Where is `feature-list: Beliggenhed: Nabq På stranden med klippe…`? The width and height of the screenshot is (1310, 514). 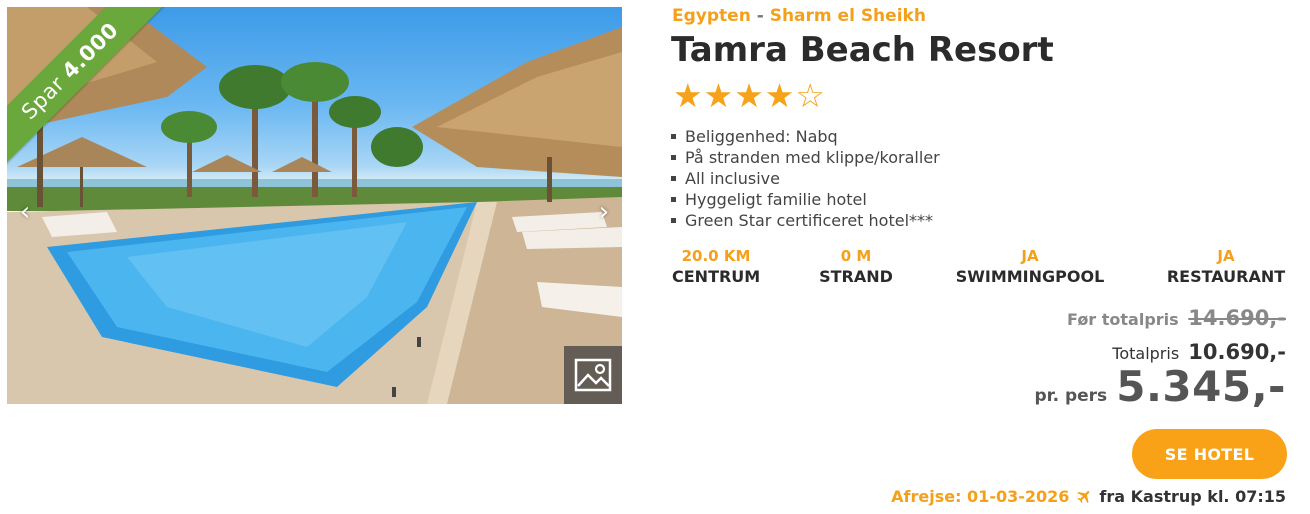
feature-list: Beliggenhed: Nabq På stranden med klippe… is located at coordinates (804, 178).